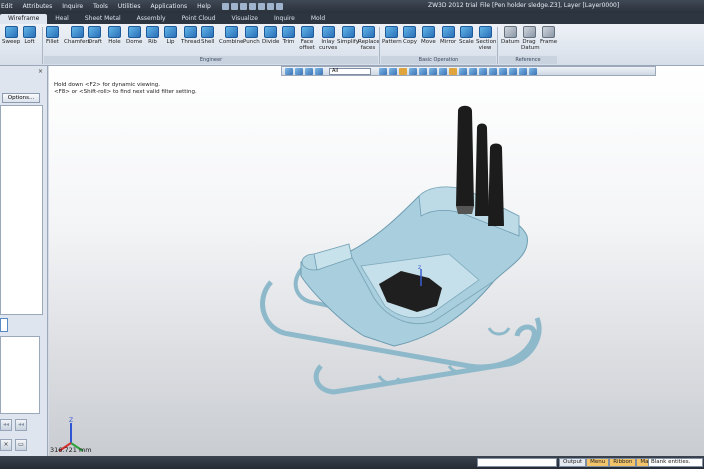 The height and width of the screenshot is (469, 704). Describe the element at coordinates (261, 6) in the screenshot. I see `undo-icon` at that location.